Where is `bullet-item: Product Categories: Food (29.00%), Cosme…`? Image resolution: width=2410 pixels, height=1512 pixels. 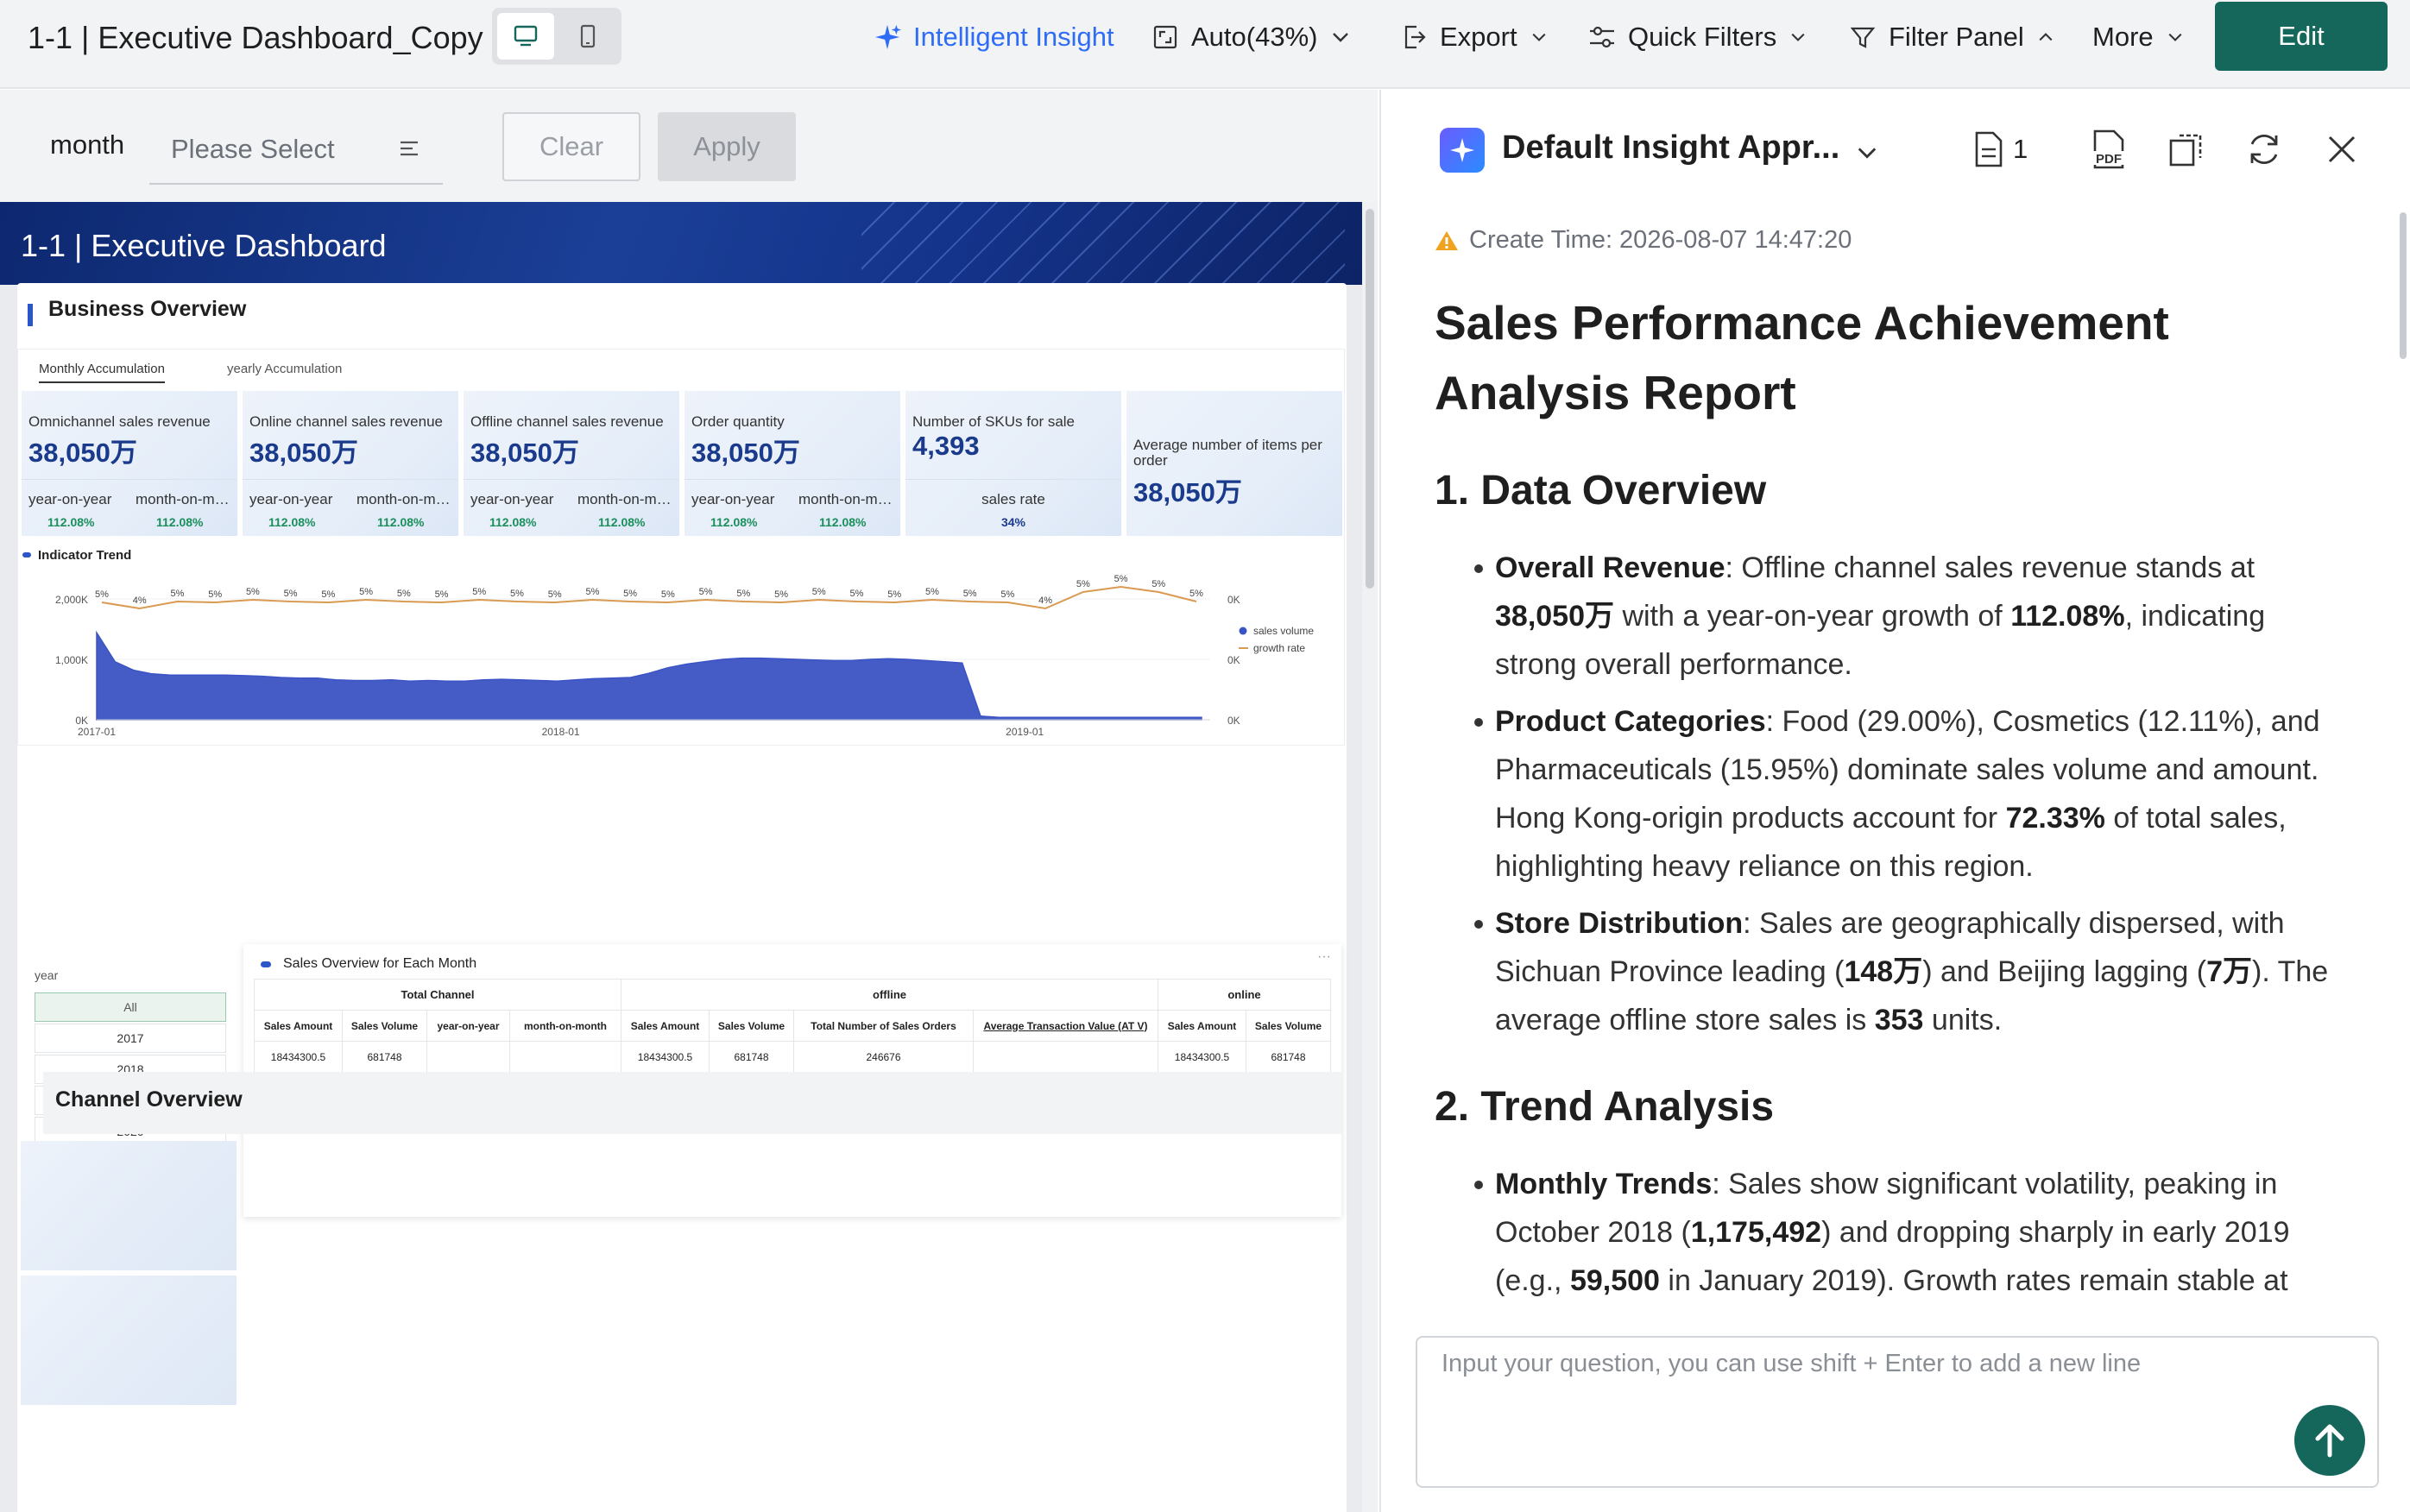
bullet-item: Product Categories: Food (29.00%), Cosme… is located at coordinates (1892, 794).